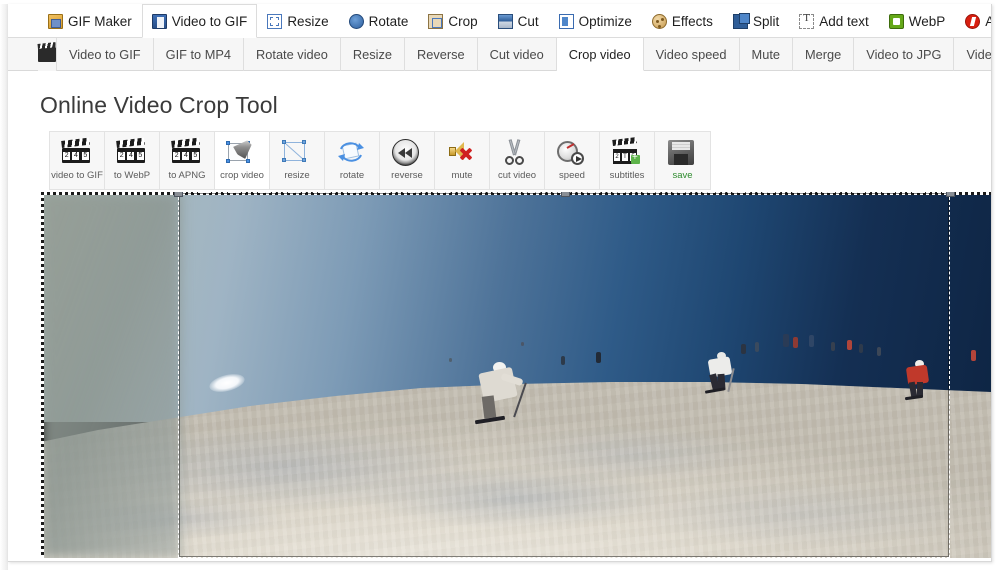 This screenshot has height=570, width=1000. I want to click on subtab-label: Video to GIF, so click(105, 54).